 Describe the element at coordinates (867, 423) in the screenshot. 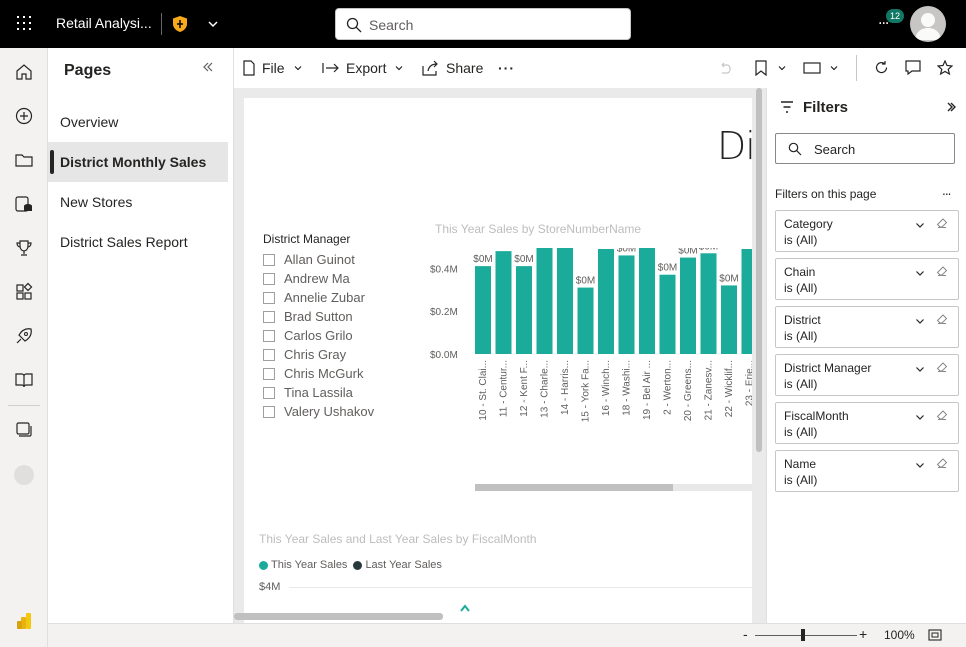

I see `filter-card: FiscalMonth is (All)` at that location.